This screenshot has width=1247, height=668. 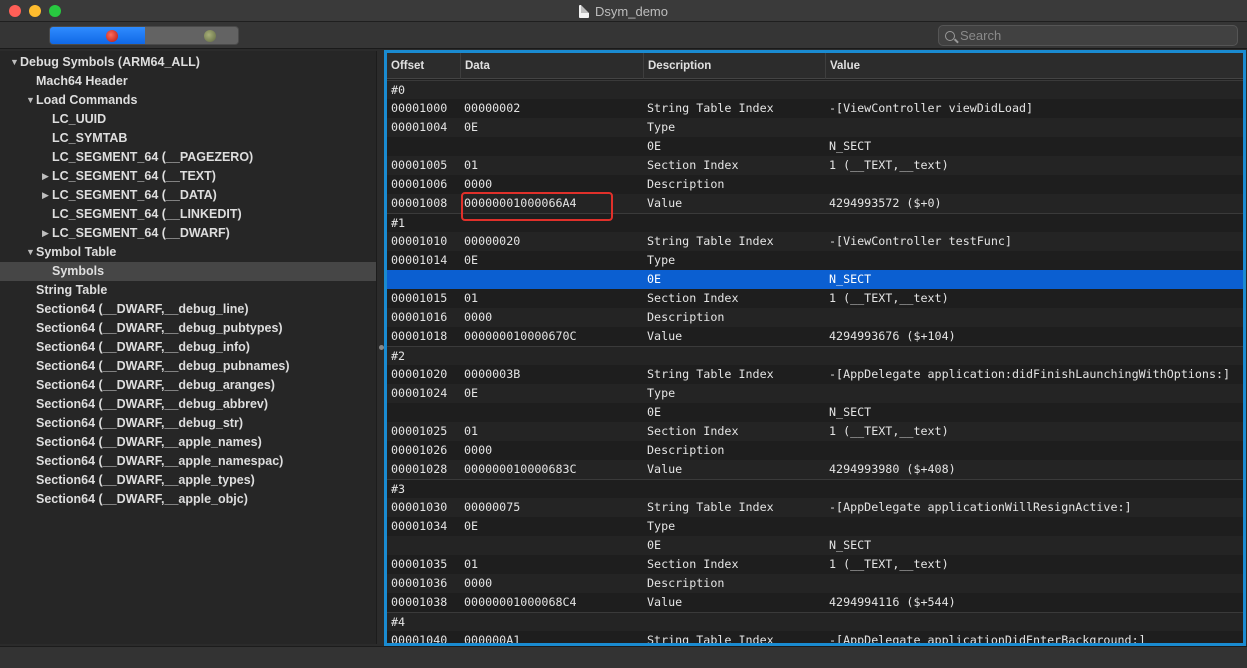 I want to click on sidebar-item: LC_SEGMENT_64 (__PAGEZERO), so click(x=188, y=157).